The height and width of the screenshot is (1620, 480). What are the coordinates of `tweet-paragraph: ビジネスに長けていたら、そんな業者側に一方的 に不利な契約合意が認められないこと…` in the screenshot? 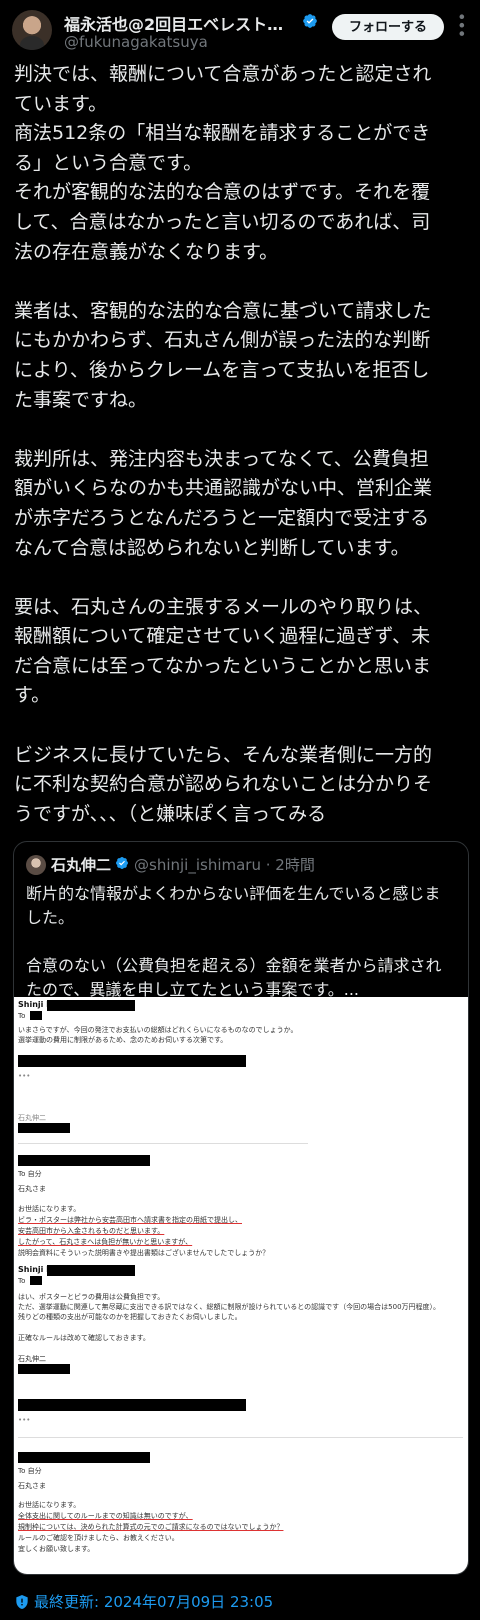 It's located at (240, 785).